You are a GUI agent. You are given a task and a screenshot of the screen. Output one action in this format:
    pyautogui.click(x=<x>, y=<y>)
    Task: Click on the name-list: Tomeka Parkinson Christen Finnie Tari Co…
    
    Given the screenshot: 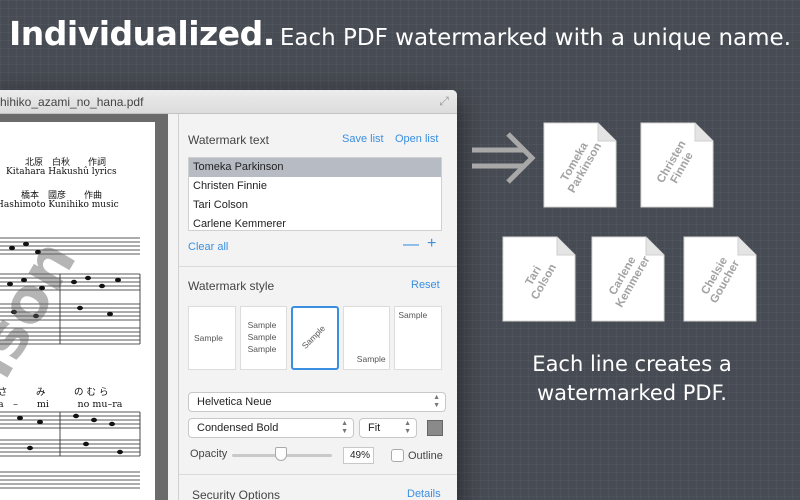 What is the action you would take?
    pyautogui.click(x=315, y=194)
    